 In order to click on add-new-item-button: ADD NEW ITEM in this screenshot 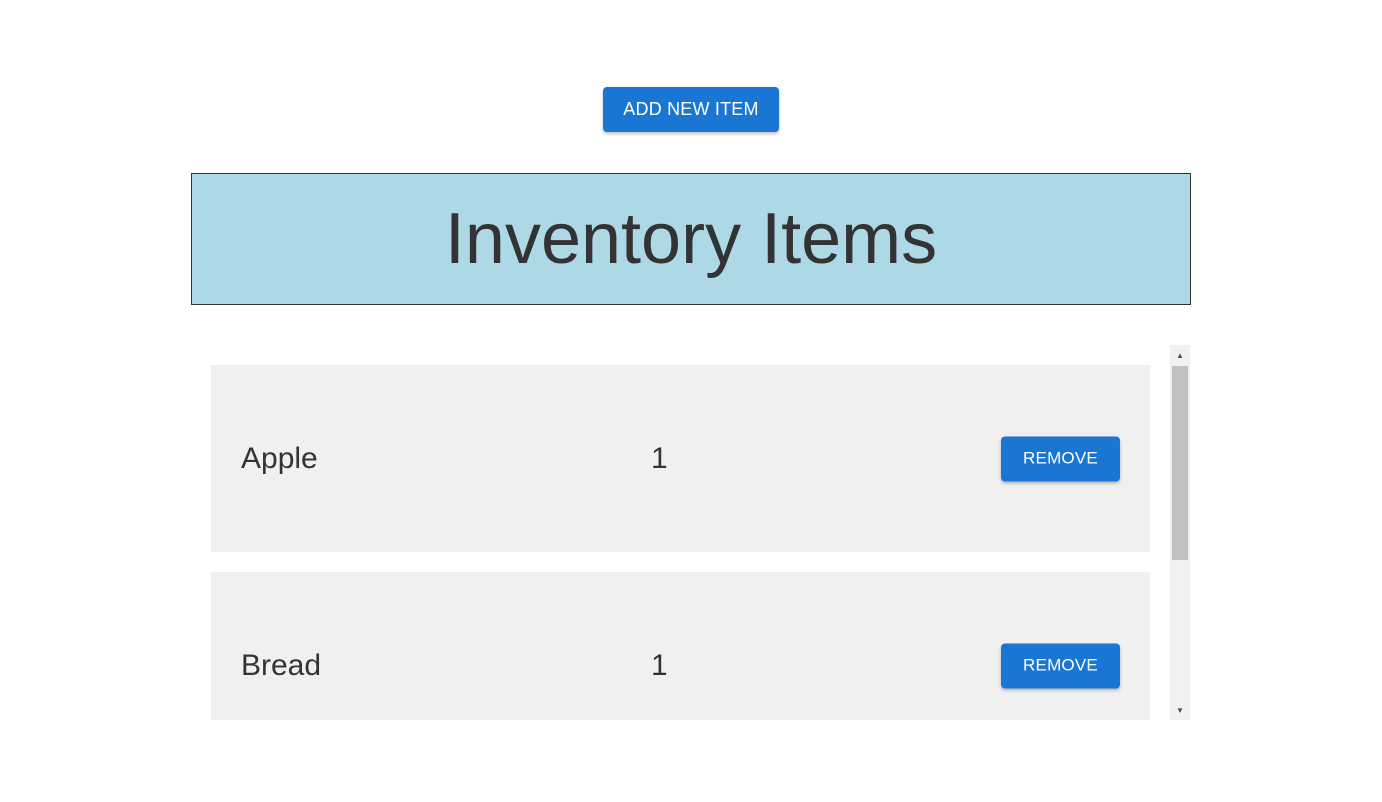, I will do `click(691, 109)`.